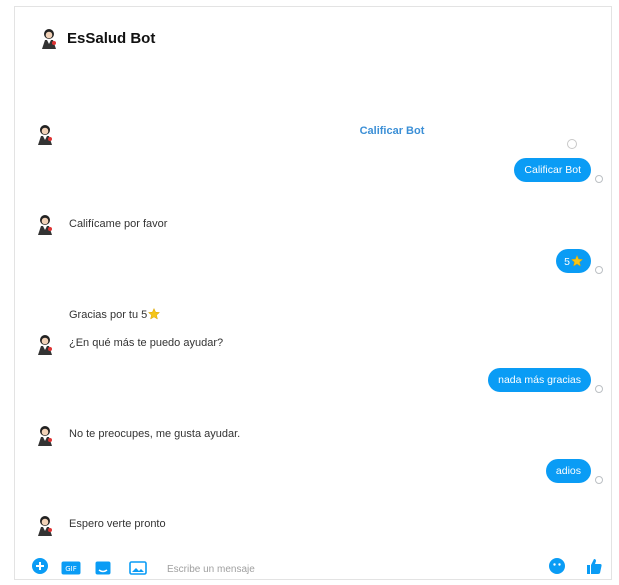 Image resolution: width=619 pixels, height=585 pixels. I want to click on plus-icon, so click(40, 566).